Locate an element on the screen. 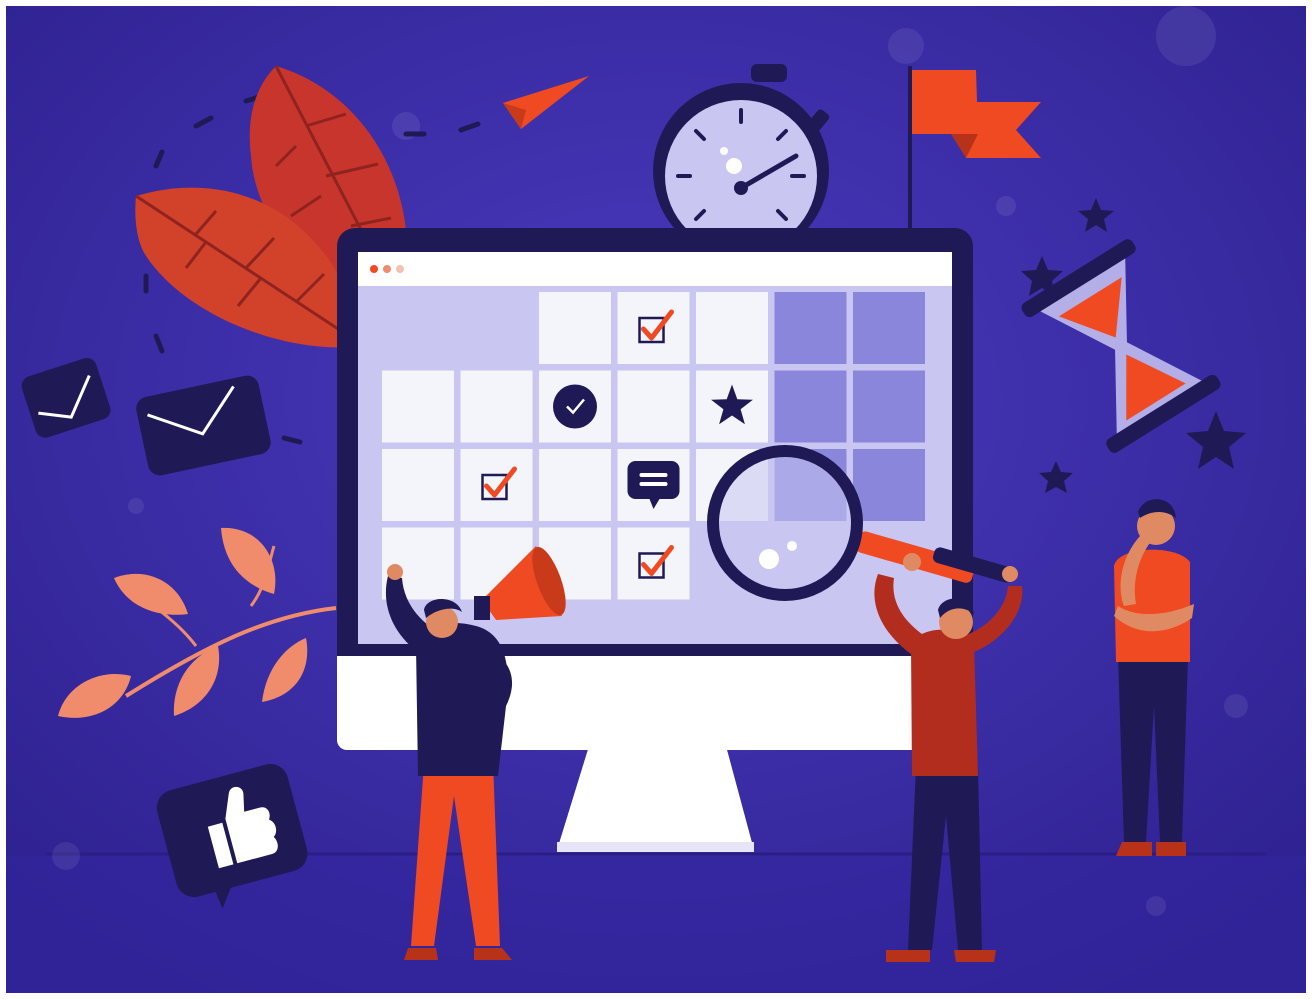 The width and height of the screenshot is (1312, 999). window-dot-orange is located at coordinates (387, 269).